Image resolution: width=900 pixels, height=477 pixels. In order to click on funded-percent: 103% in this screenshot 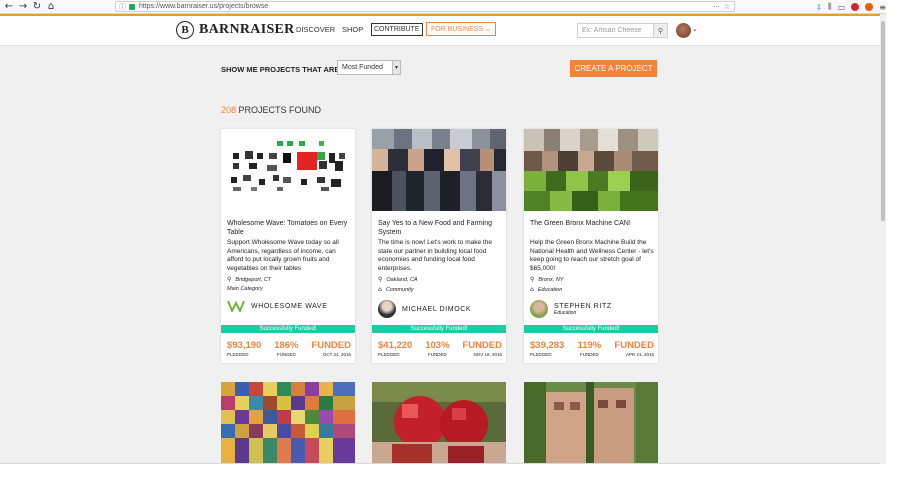, I will do `click(437, 345)`.